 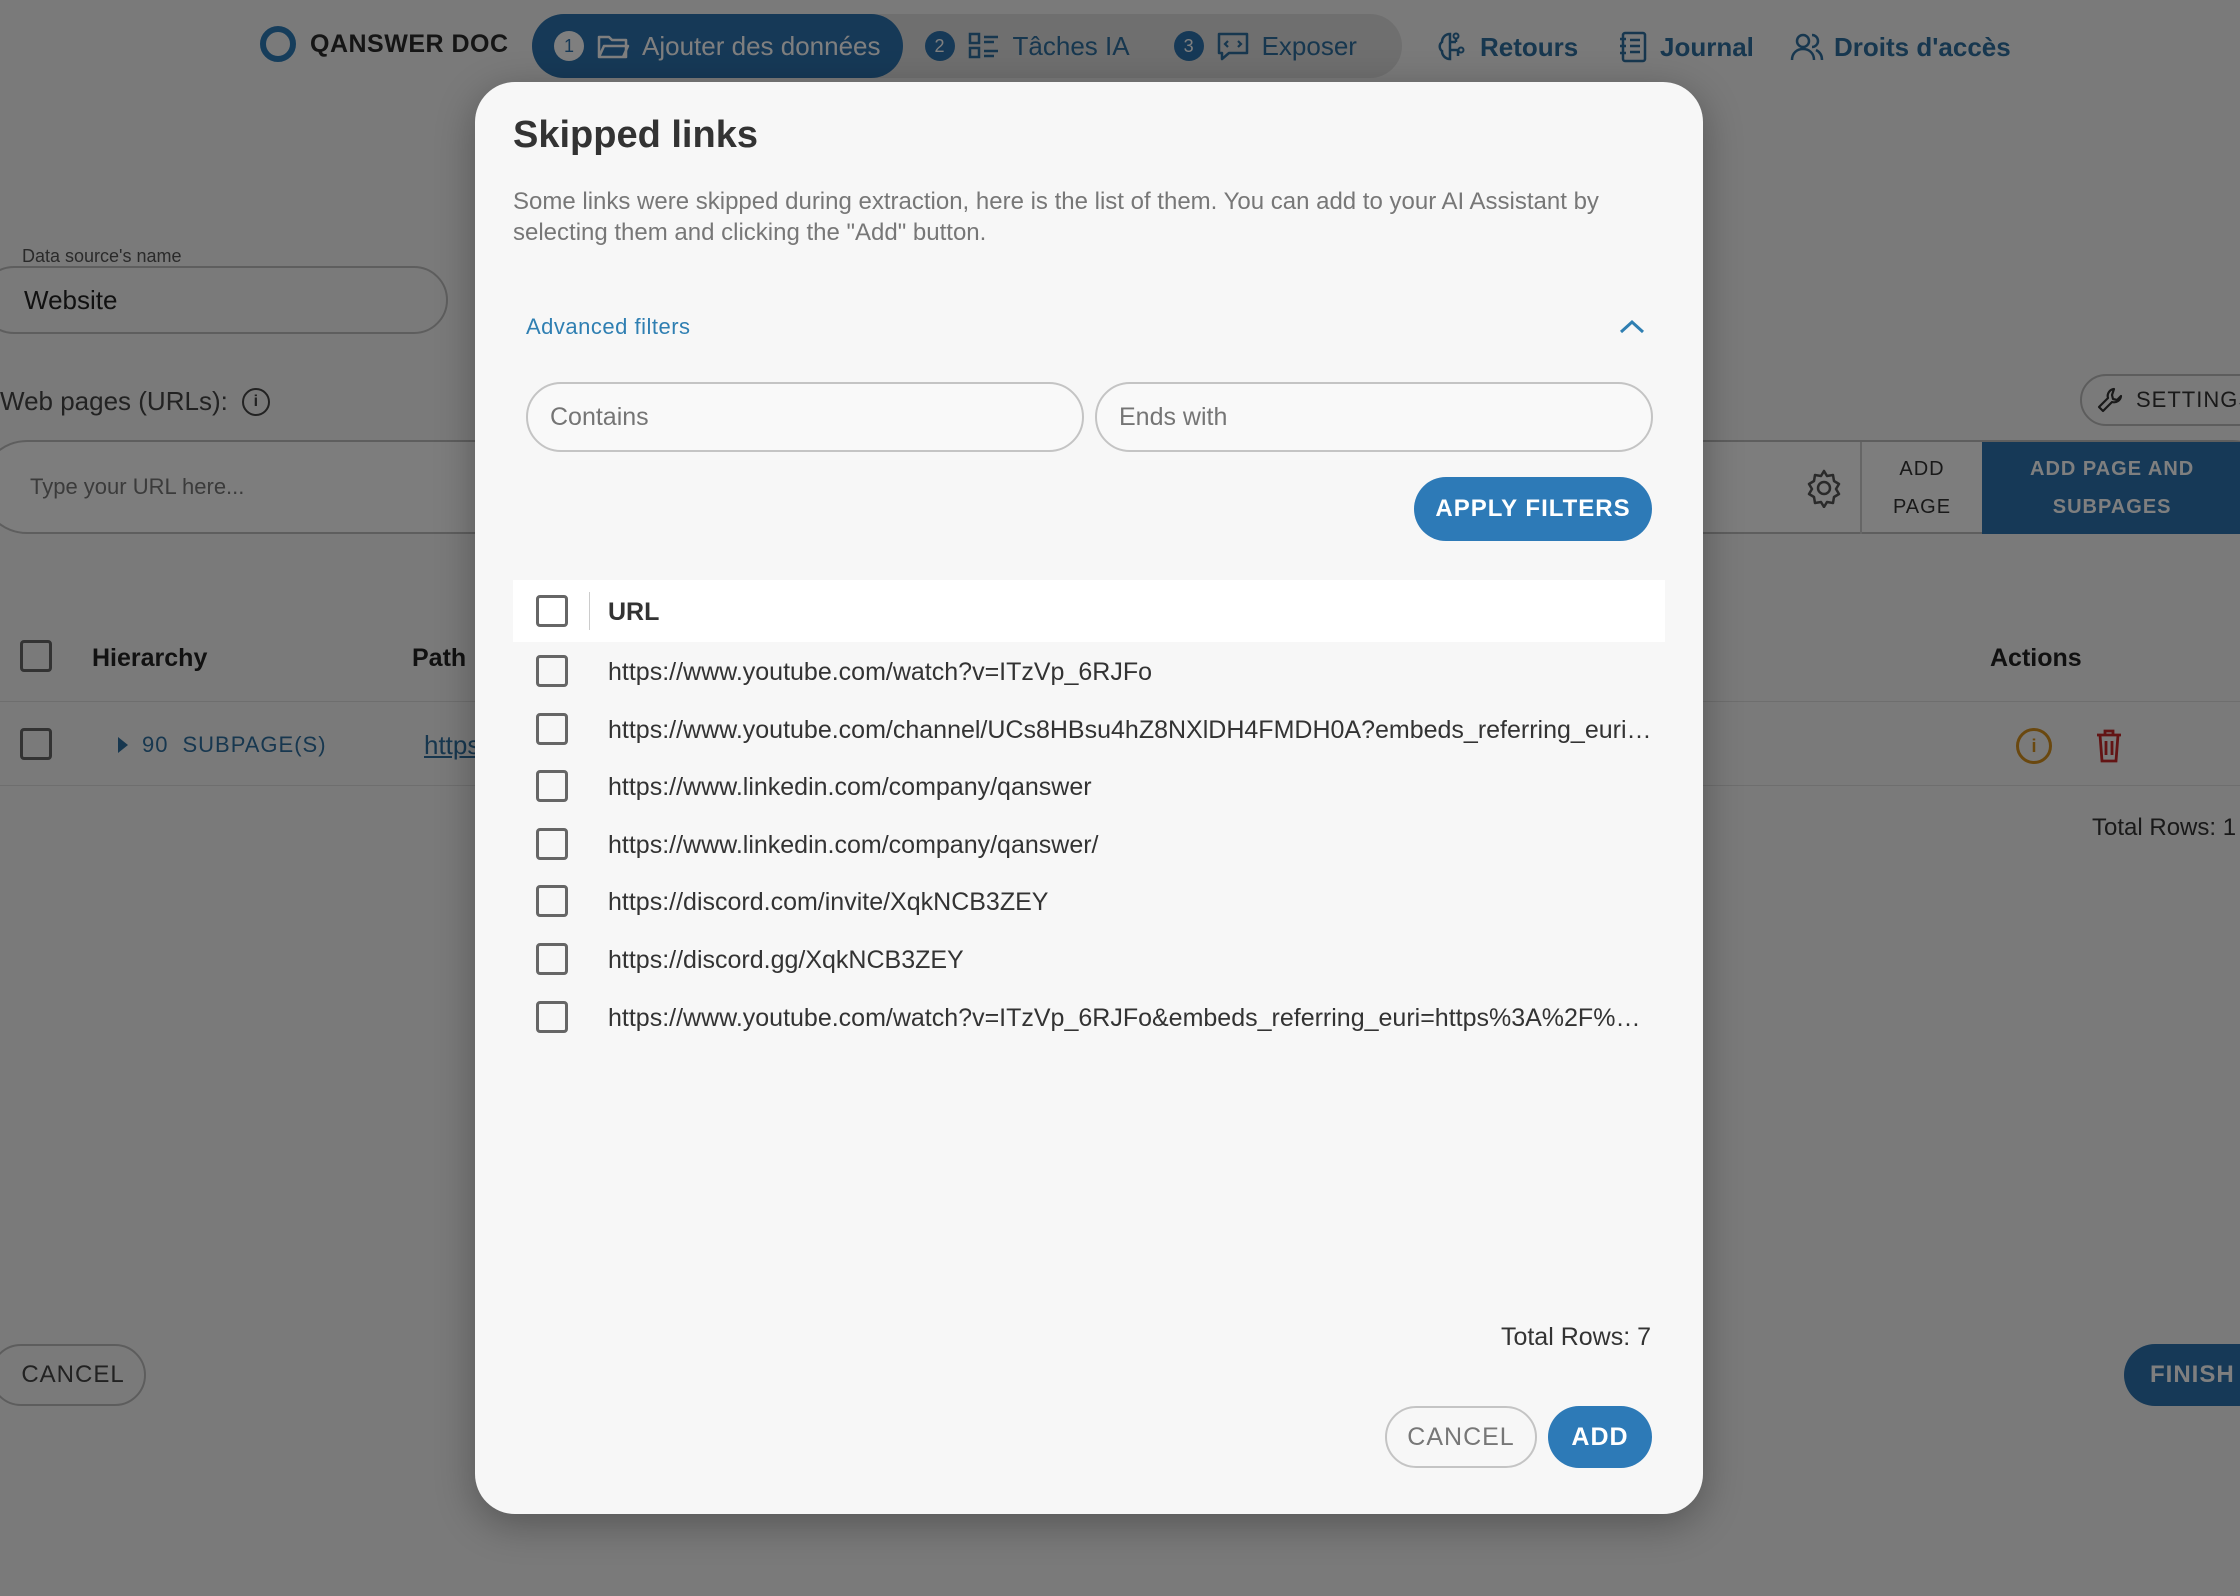 What do you see at coordinates (850, 787) in the screenshot?
I see `link-url: https://www.linkedin.com/company/qanswer` at bounding box center [850, 787].